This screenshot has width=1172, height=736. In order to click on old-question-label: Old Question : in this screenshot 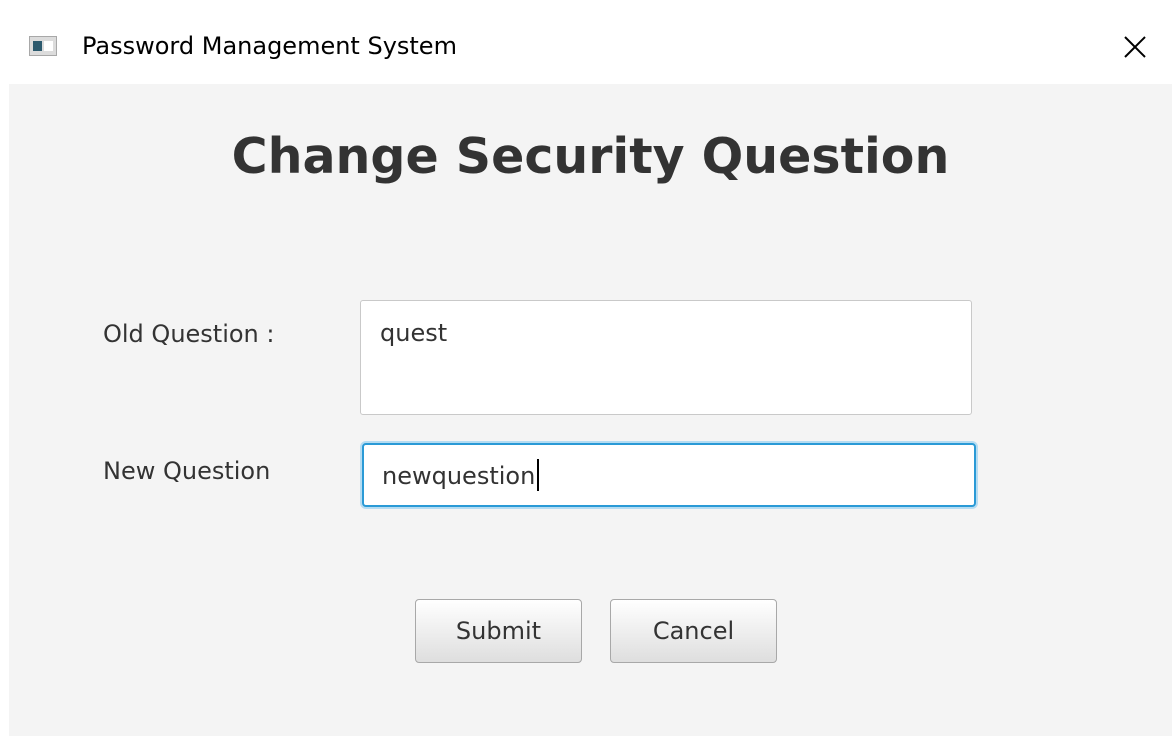, I will do `click(189, 334)`.